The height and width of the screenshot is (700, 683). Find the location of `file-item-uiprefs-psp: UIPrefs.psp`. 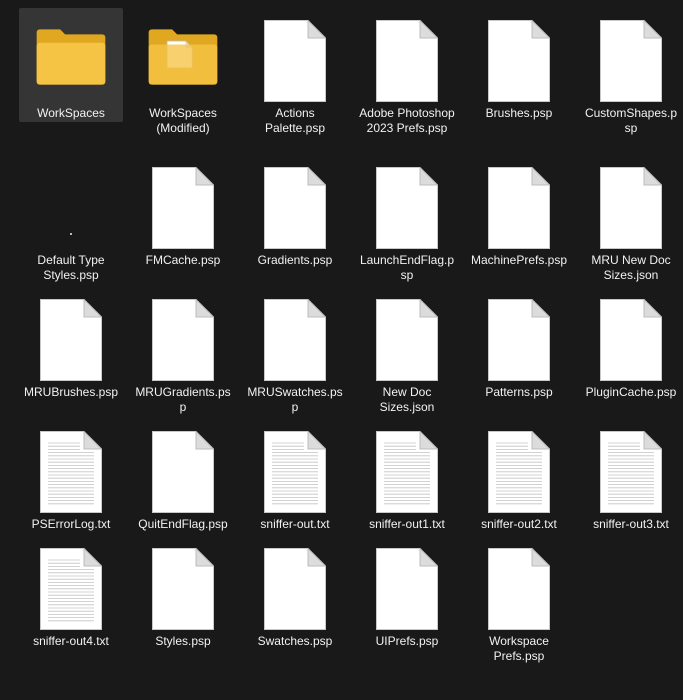

file-item-uiprefs-psp: UIPrefs.psp is located at coordinates (407, 592).